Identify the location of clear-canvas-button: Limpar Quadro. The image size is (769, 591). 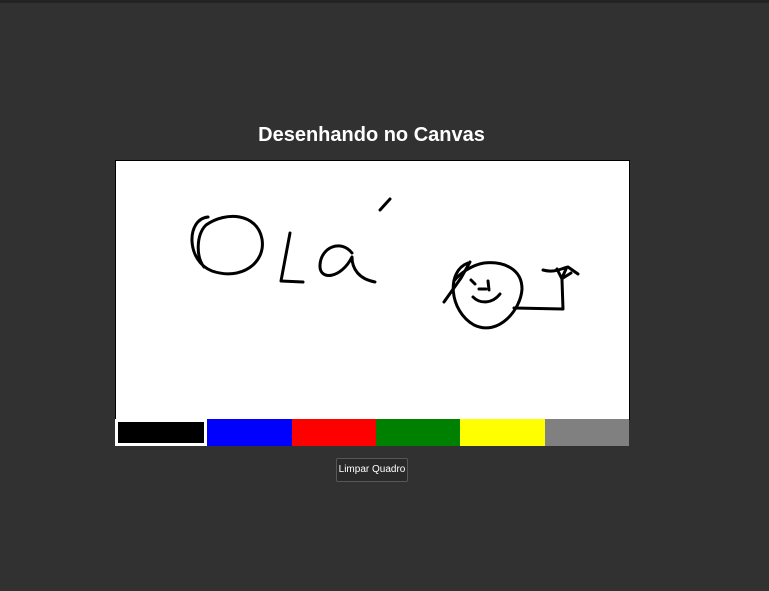
(372, 470).